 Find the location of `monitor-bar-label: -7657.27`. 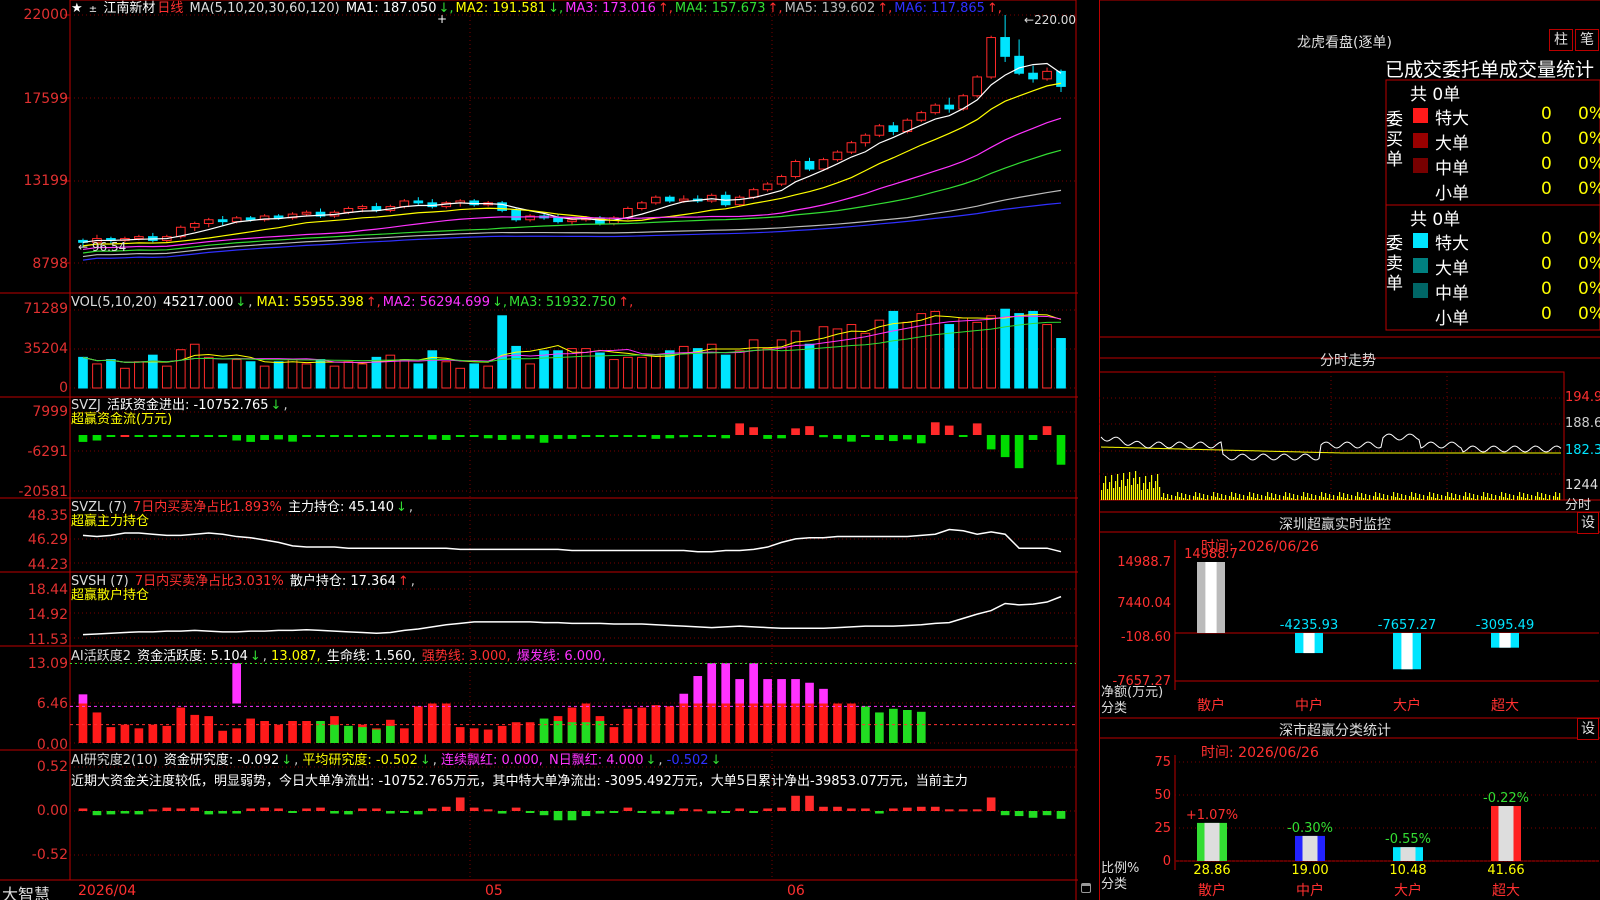

monitor-bar-label: -7657.27 is located at coordinates (1407, 625).